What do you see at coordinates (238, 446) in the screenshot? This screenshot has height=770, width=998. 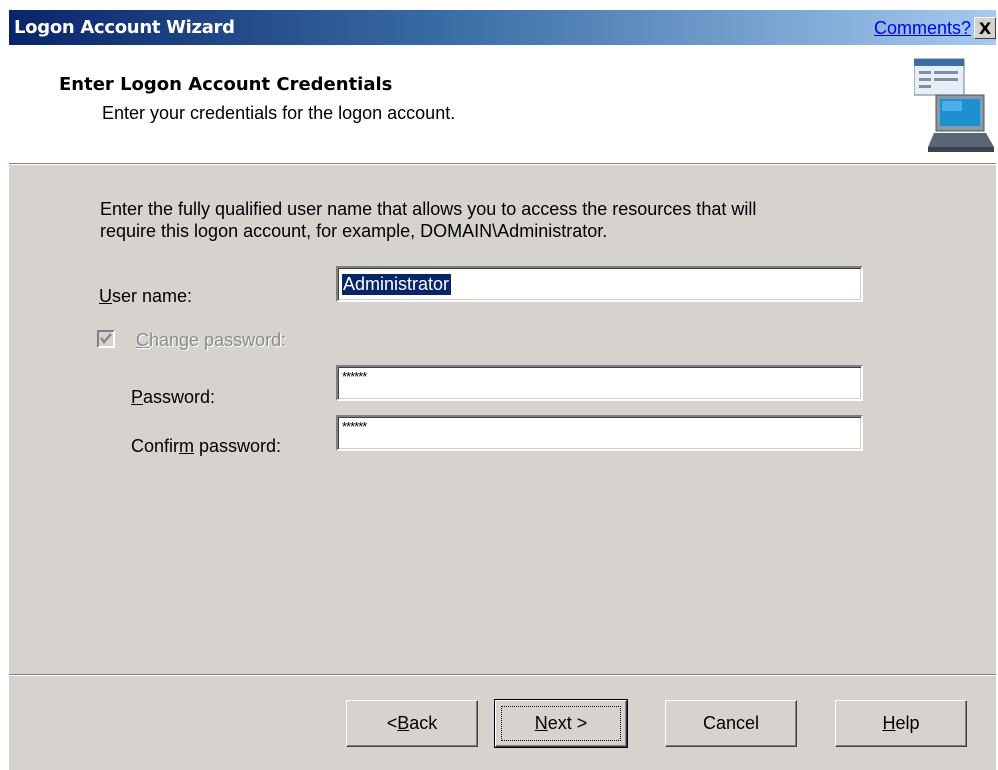 I see `confirm-password-label-text: password:` at bounding box center [238, 446].